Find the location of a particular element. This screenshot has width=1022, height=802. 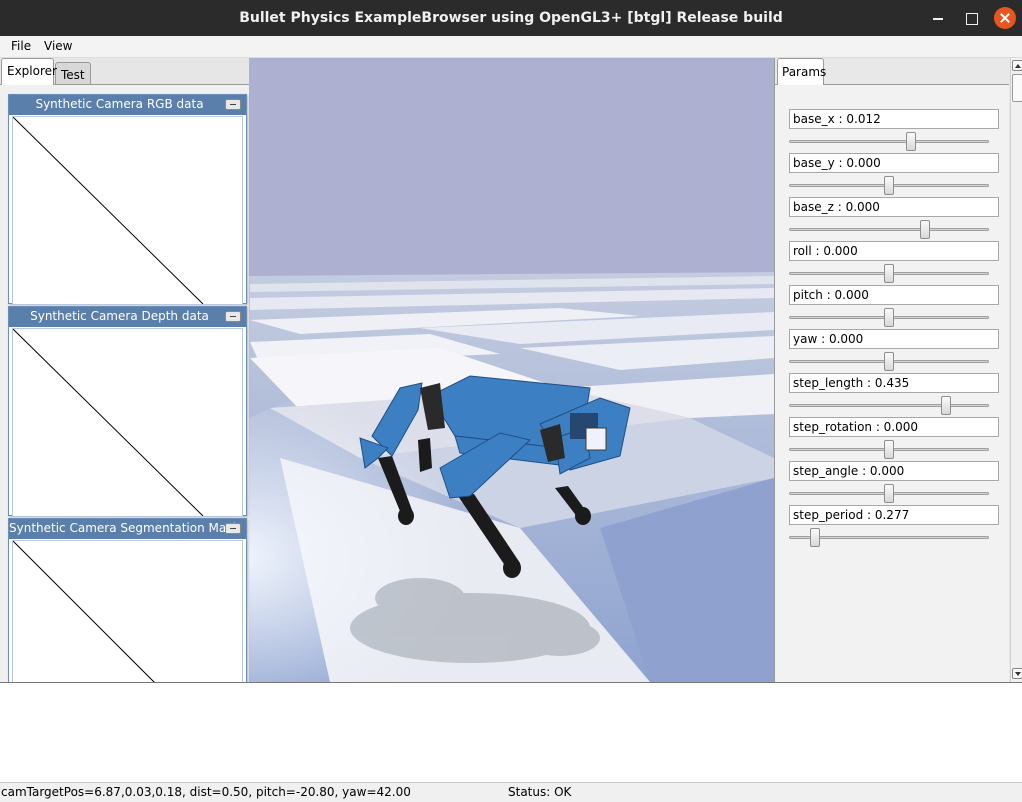

scroll-down-icon is located at coordinates (1017, 673).